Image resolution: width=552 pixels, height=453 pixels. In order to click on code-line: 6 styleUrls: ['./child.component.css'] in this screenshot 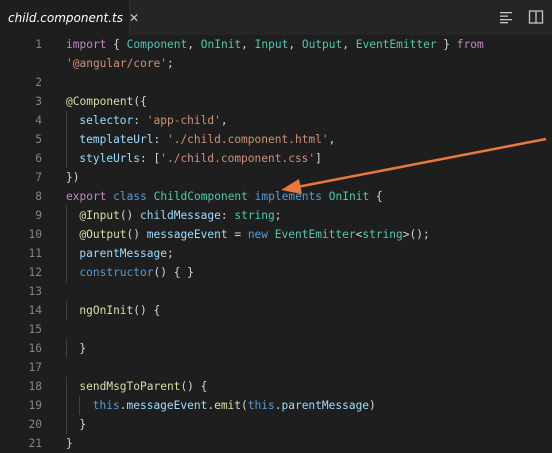, I will do `click(276, 158)`.